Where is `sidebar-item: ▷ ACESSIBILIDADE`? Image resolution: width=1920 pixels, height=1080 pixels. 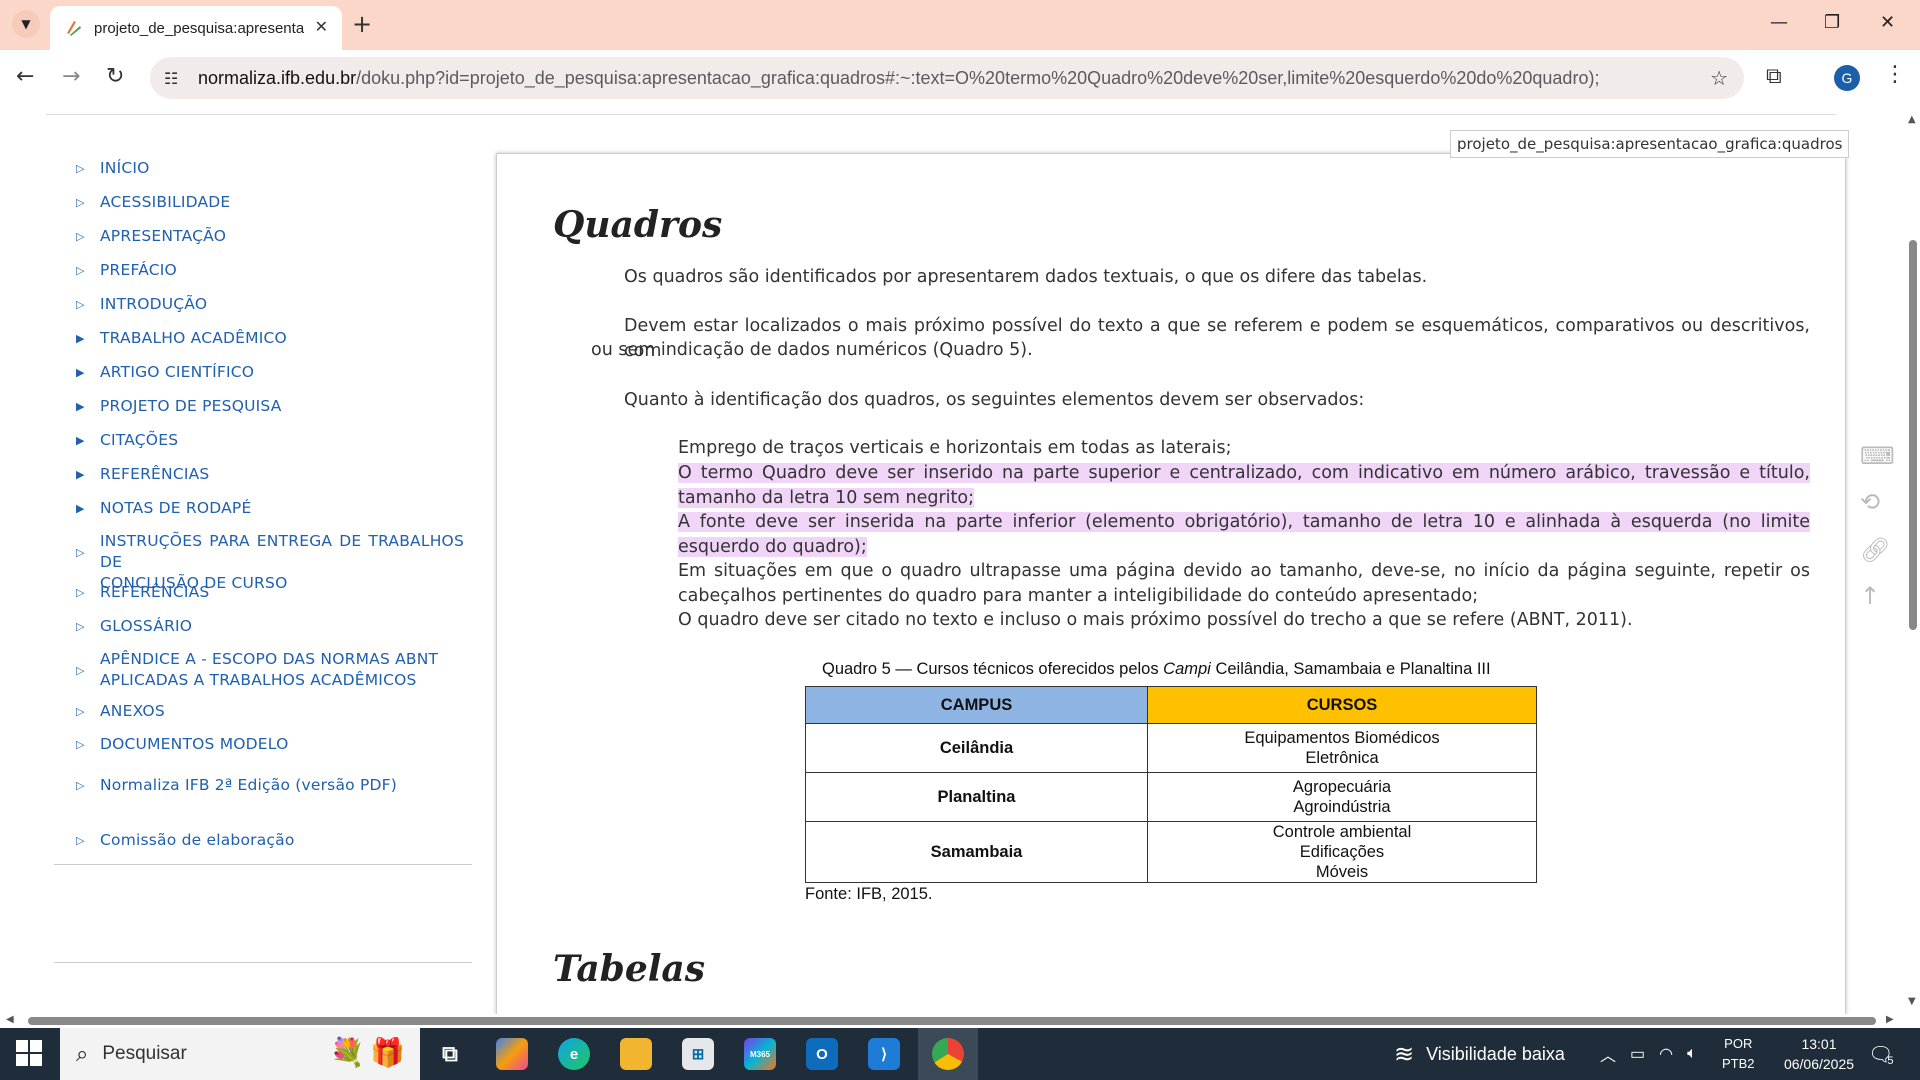
sidebar-item: ▷ ACESSIBILIDADE is located at coordinates (259, 202).